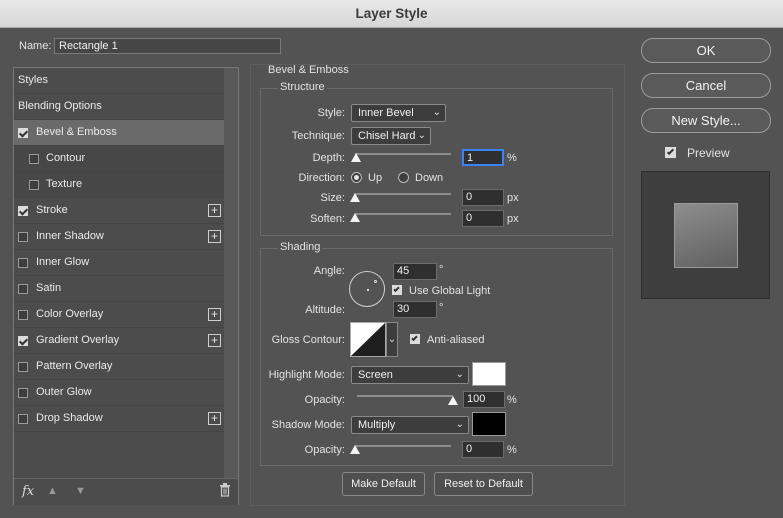 The height and width of the screenshot is (518, 783). What do you see at coordinates (441, 270) in the screenshot?
I see `angle-unit: °` at bounding box center [441, 270].